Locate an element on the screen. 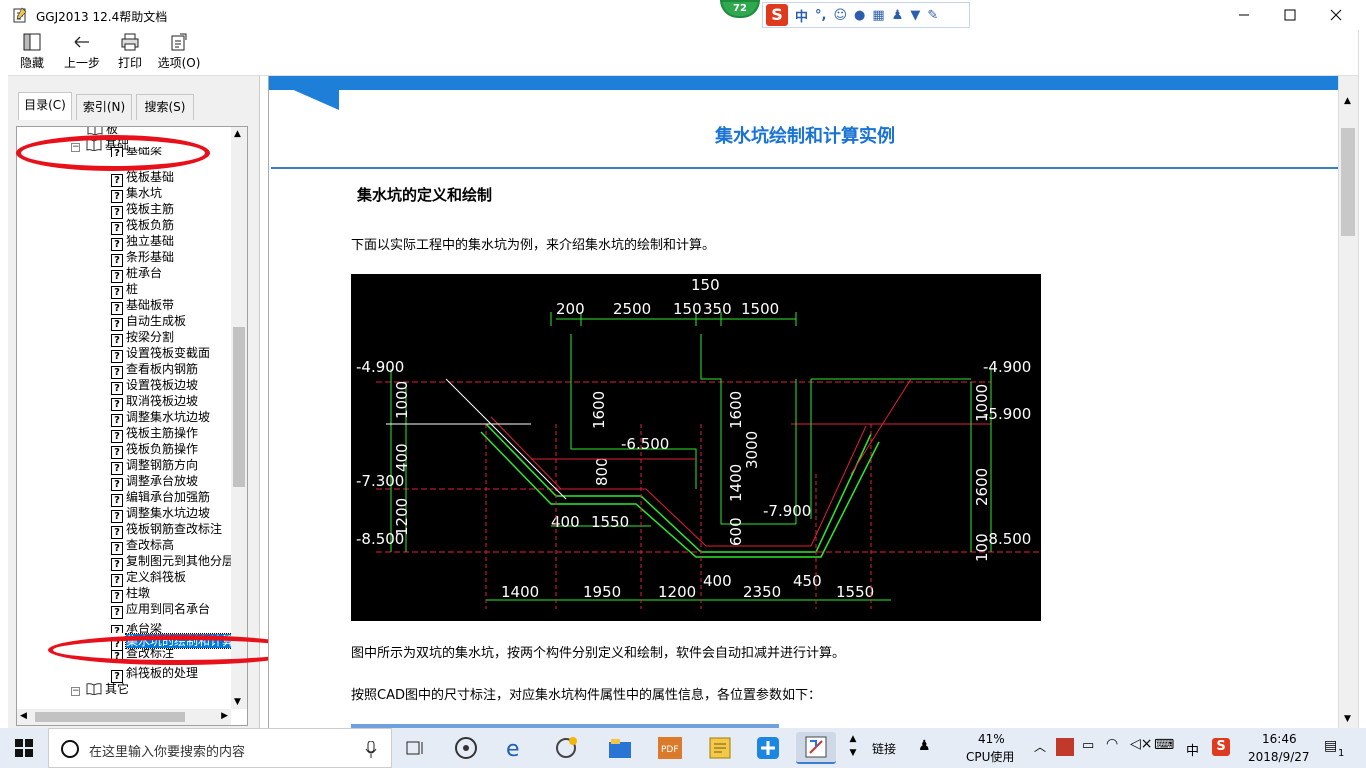  scroll-right-icon: ▶ is located at coordinates (224, 716).